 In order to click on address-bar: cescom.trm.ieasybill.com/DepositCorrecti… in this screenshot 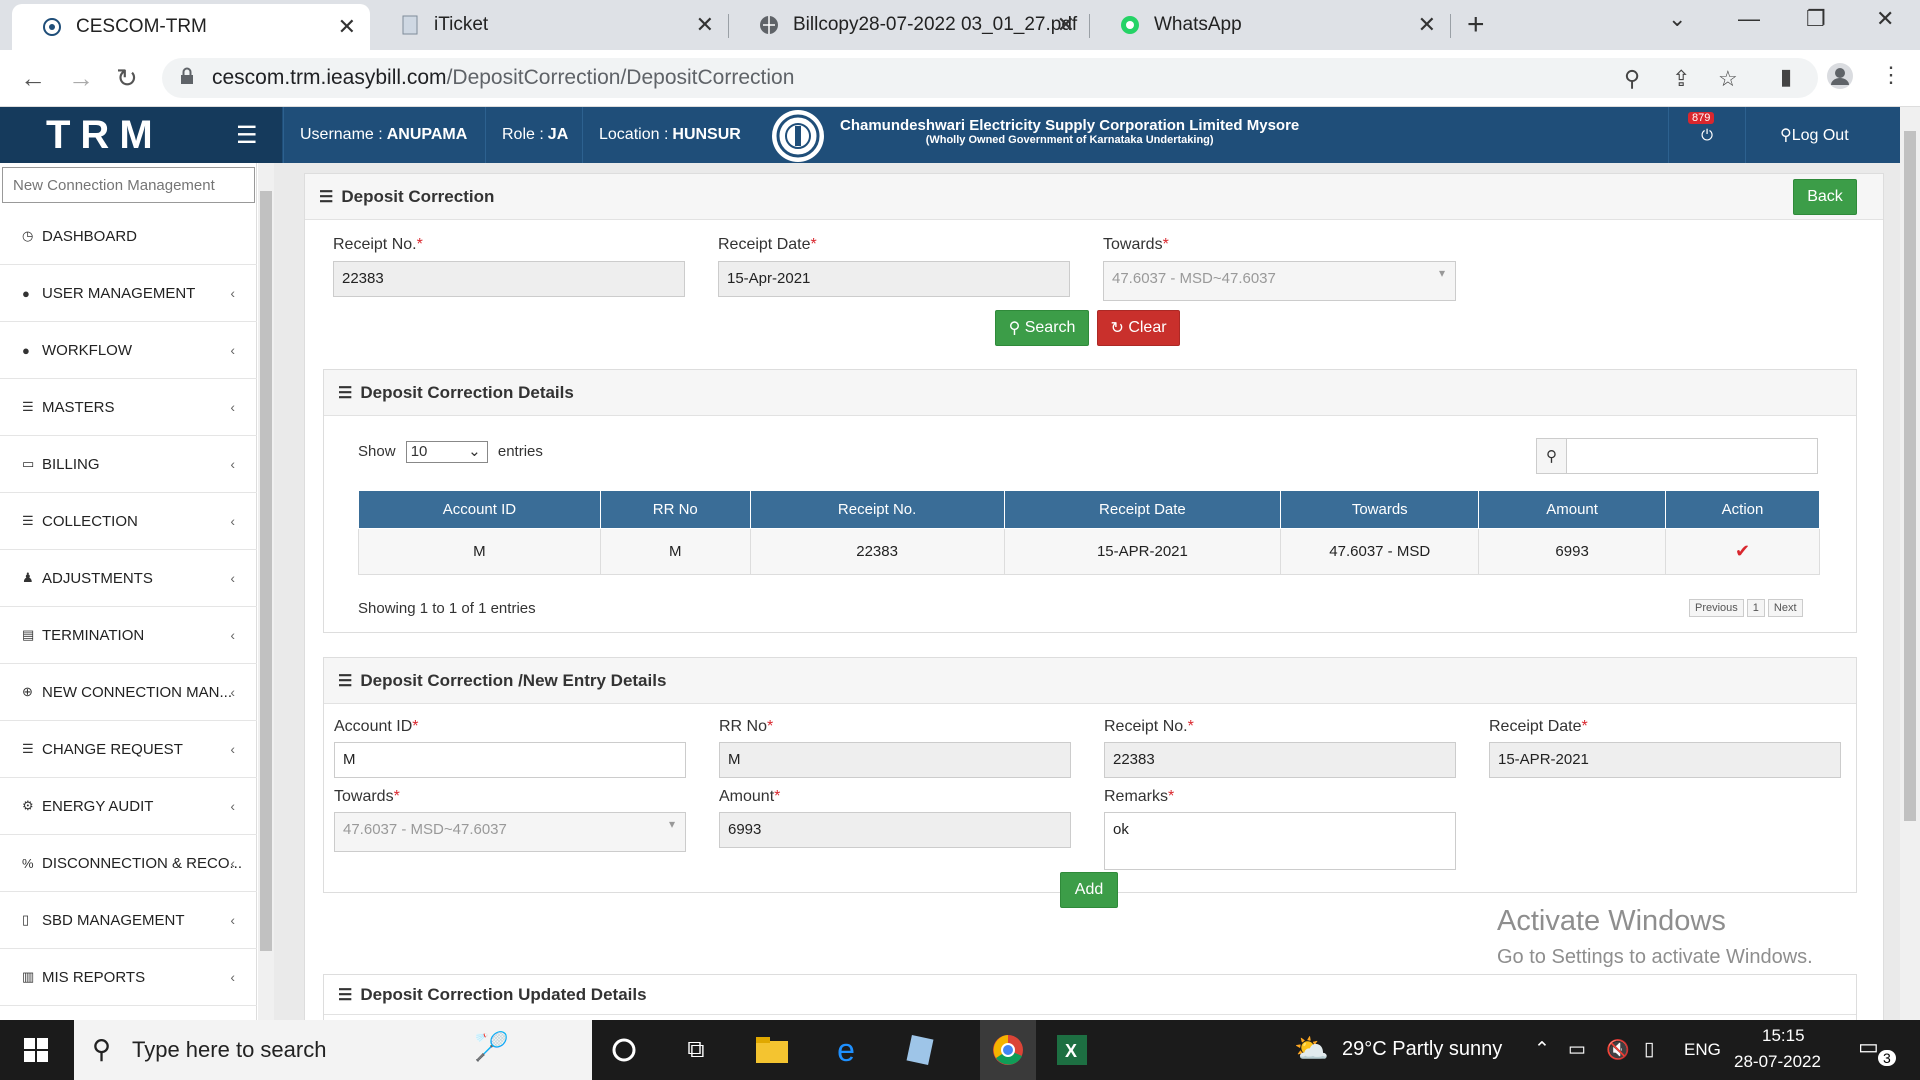, I will do `click(990, 78)`.